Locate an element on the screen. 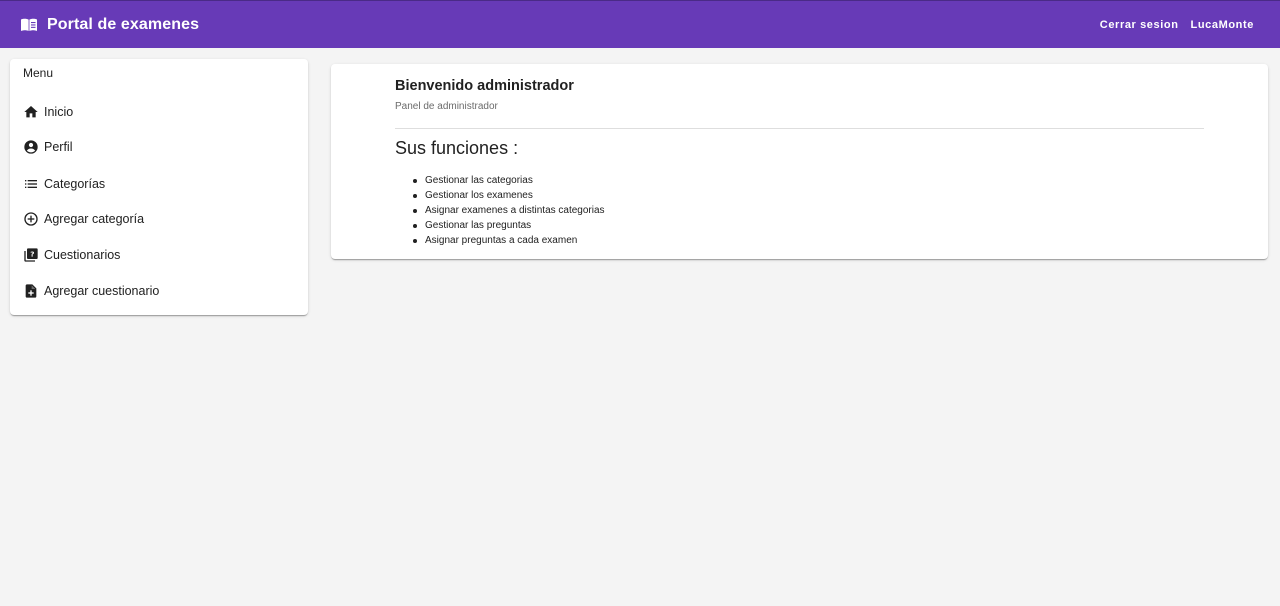  list-item: Asignar preguntas a cada examen is located at coordinates (509, 240).